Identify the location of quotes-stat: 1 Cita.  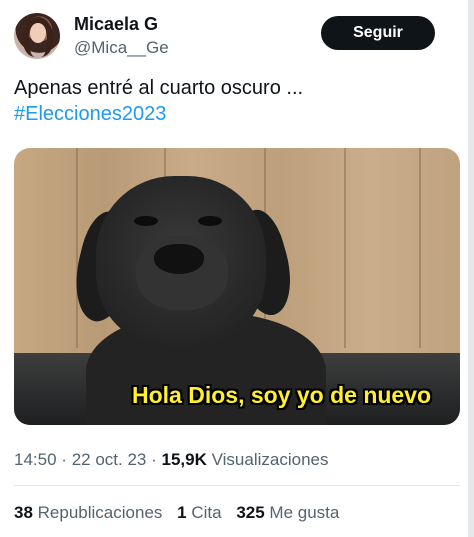
(199, 512).